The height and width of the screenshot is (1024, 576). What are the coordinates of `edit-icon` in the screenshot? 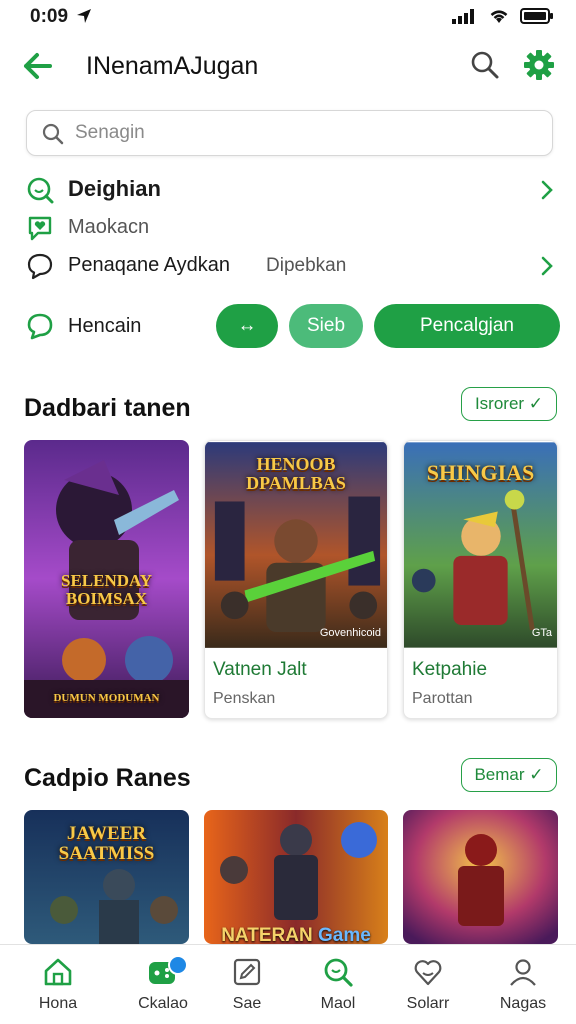 It's located at (247, 972).